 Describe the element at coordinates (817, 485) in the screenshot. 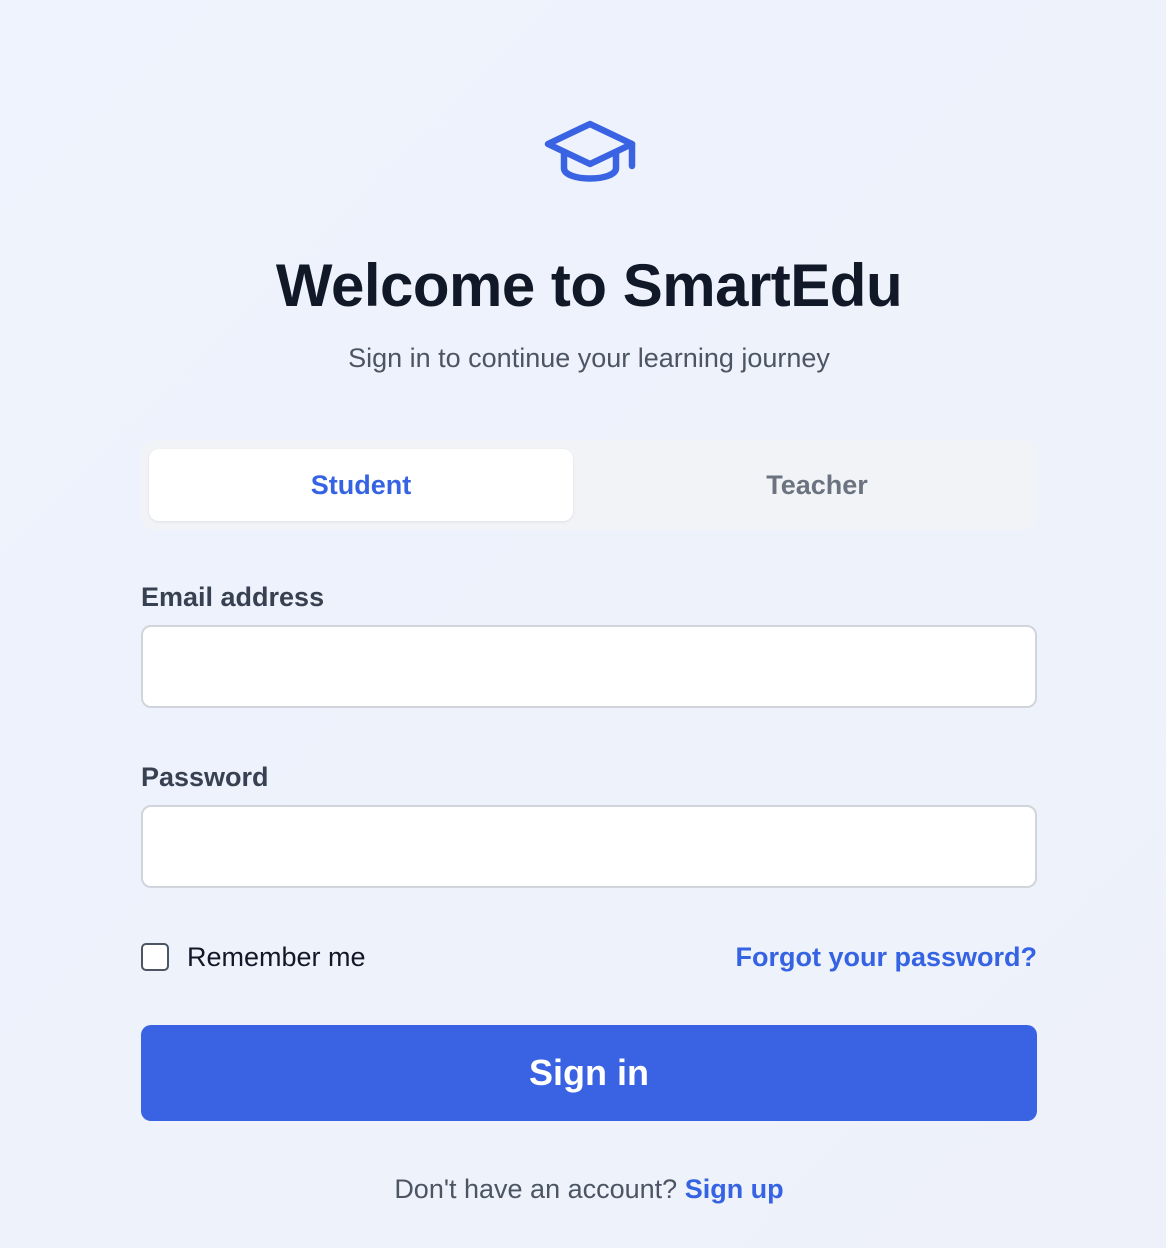

I see `tab-teacher: Teacher` at that location.